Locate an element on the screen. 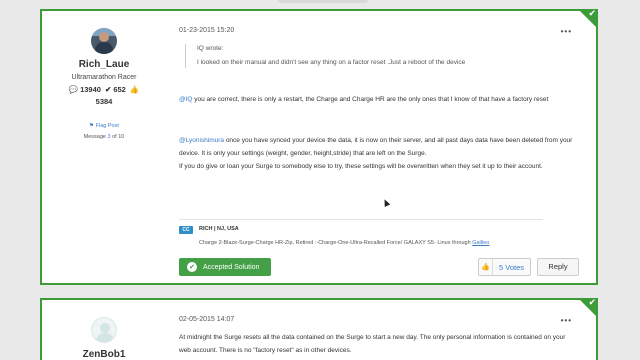 The width and height of the screenshot is (640, 360). message-number: Message 3 of 10 is located at coordinates (104, 137).